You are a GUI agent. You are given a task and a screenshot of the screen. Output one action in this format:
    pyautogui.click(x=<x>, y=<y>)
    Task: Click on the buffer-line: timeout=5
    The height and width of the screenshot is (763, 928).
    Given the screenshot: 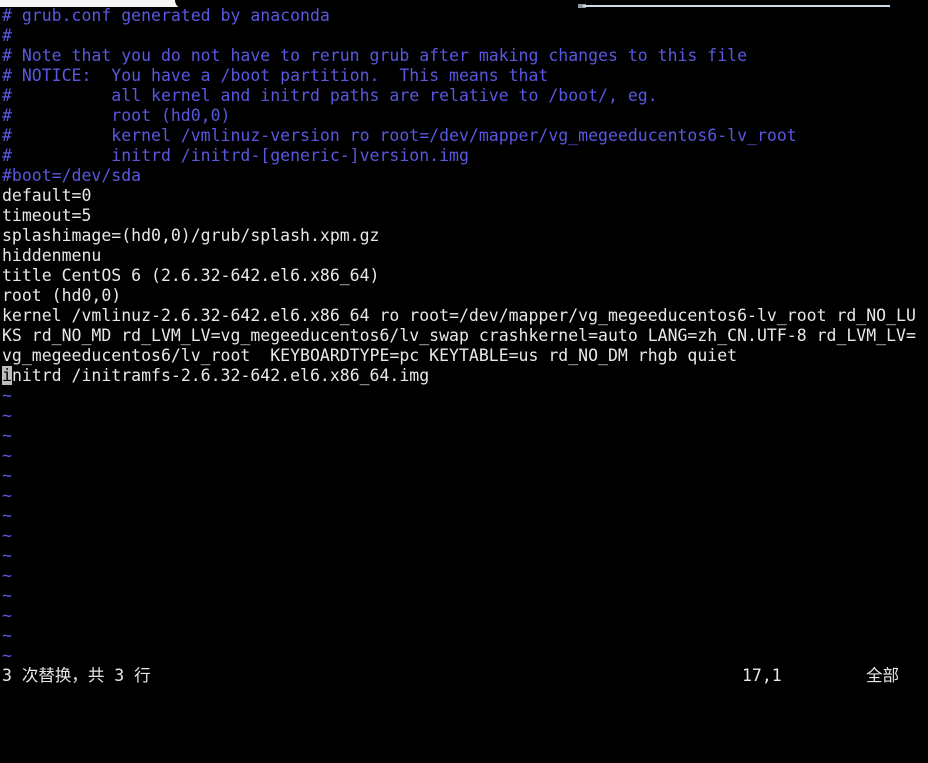 What is the action you would take?
    pyautogui.click(x=47, y=215)
    